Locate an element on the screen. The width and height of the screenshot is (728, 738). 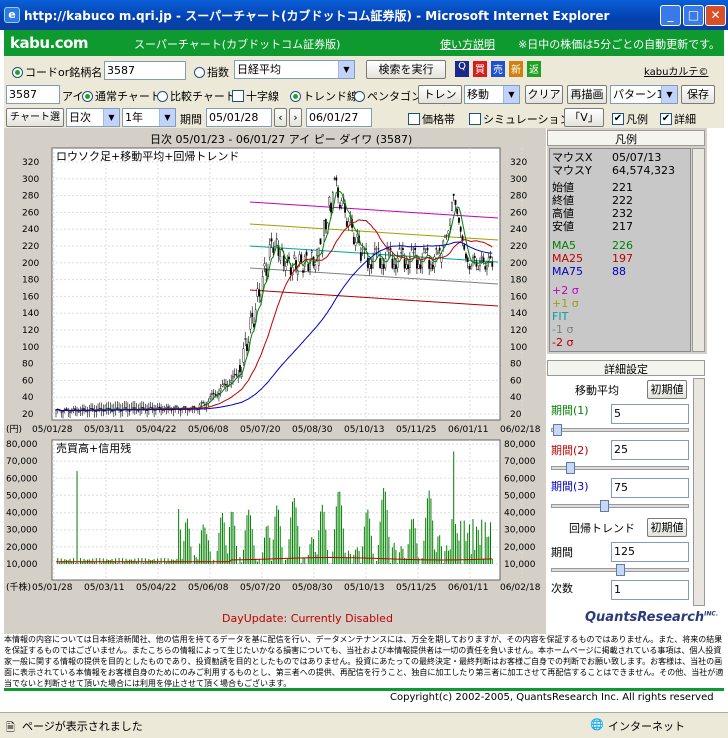
sigma-minus1-label: -1 σ is located at coordinates (563, 329).